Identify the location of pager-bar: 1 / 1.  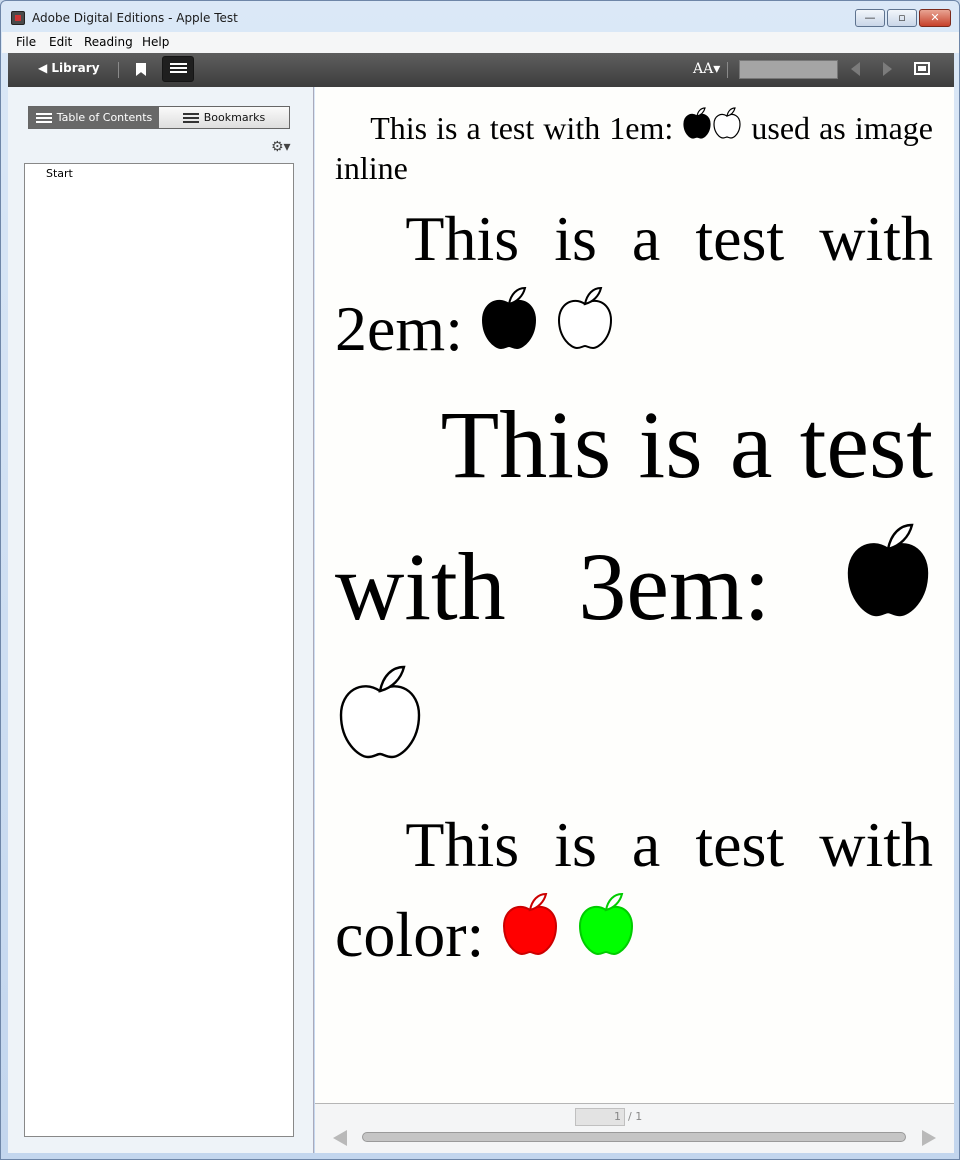
(634, 1128).